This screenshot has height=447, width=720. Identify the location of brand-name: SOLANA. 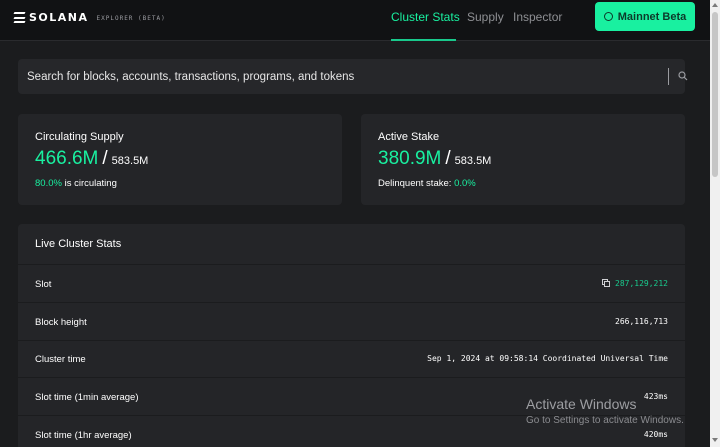
(59, 17).